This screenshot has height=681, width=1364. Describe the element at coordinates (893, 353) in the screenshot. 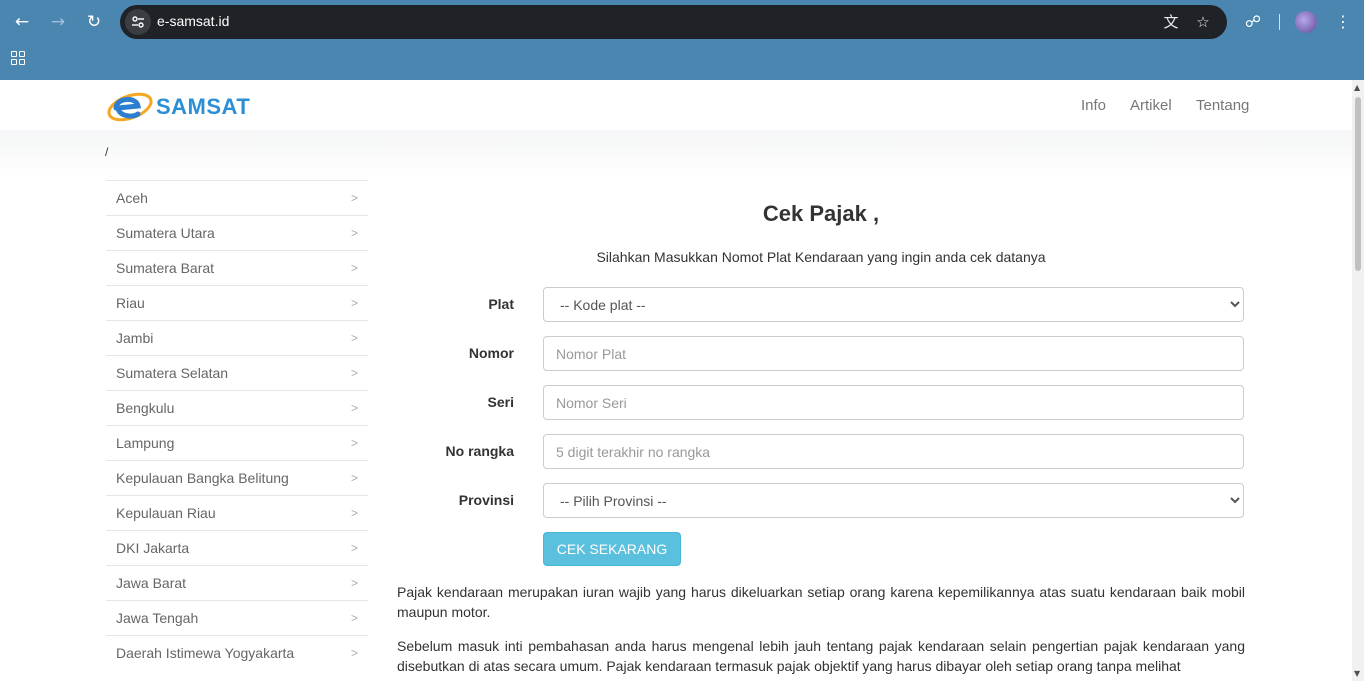

I see `nomor-plat-input` at that location.